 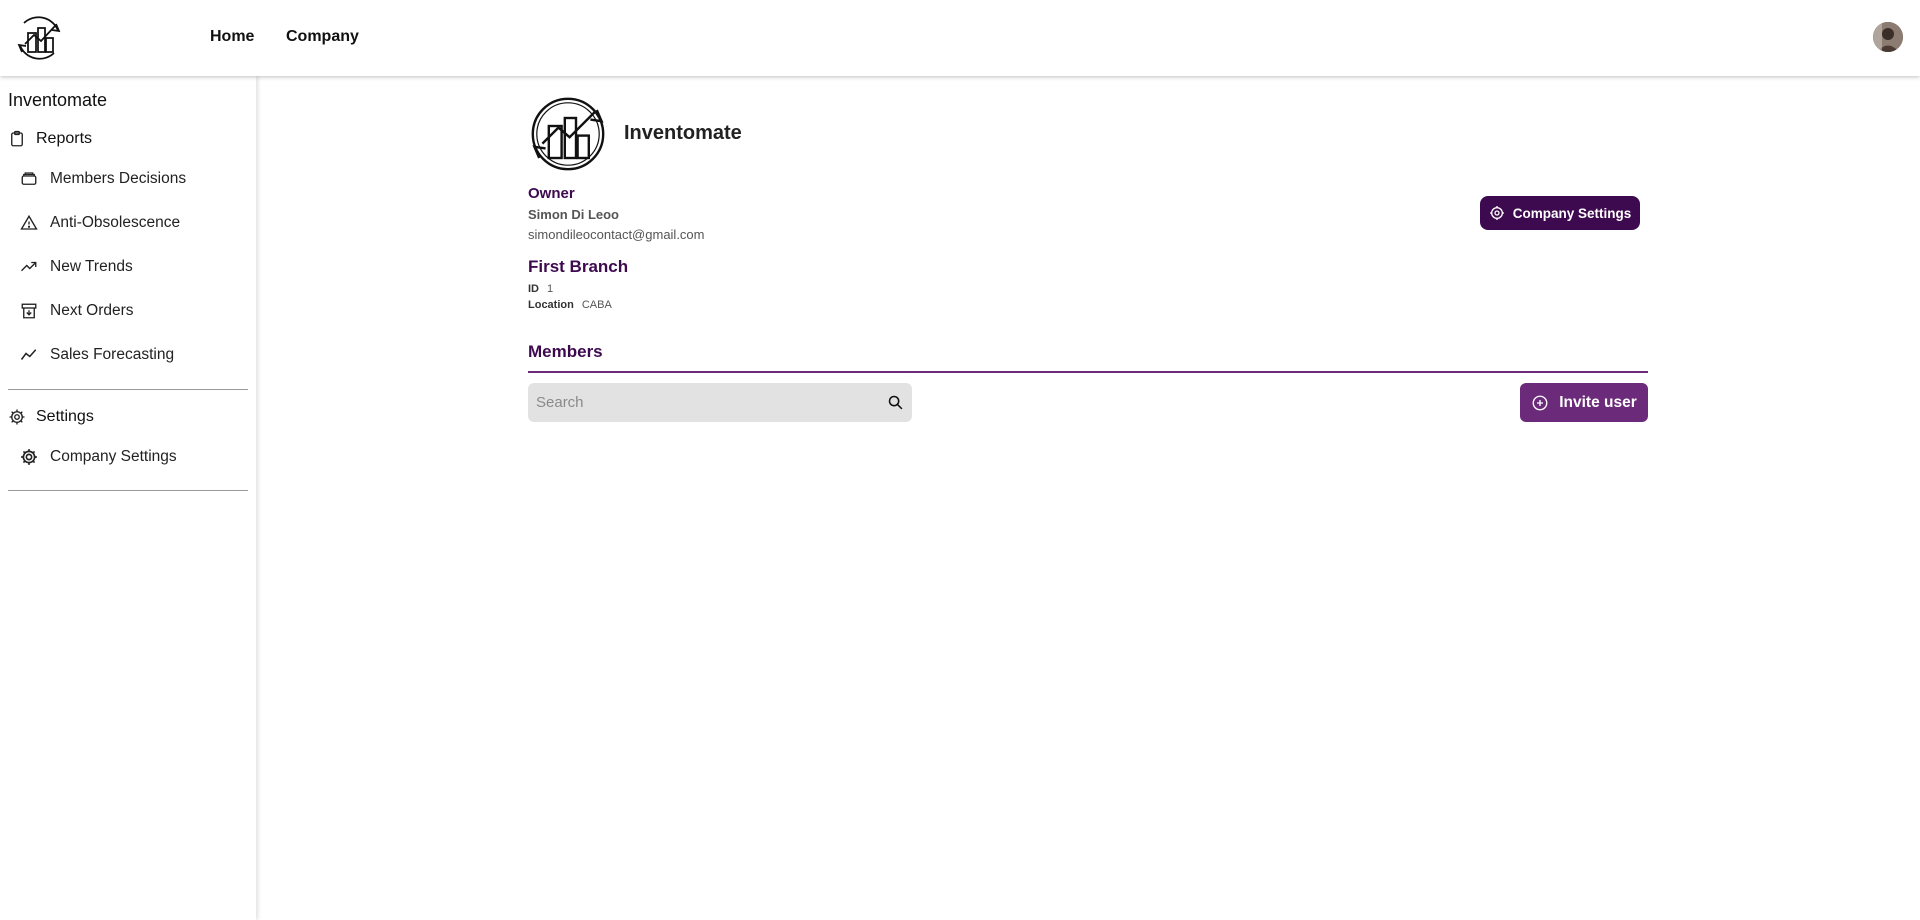 I want to click on company-settings-button-label: Company Settings, so click(x=1572, y=213).